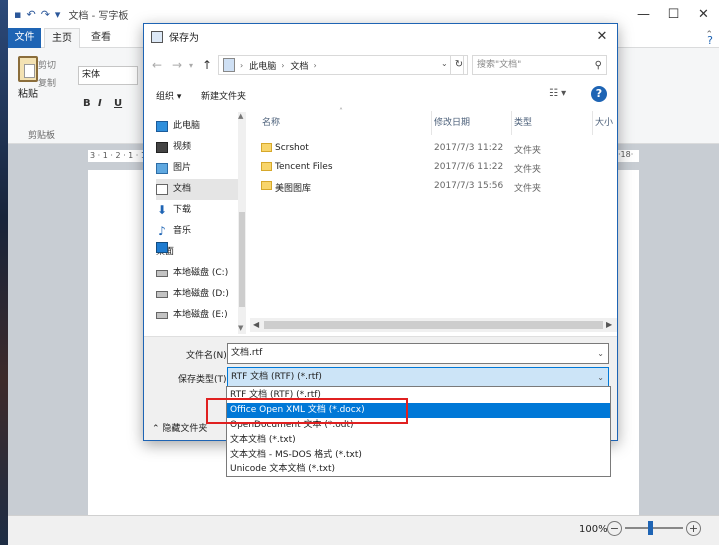 The width and height of the screenshot is (719, 545). Describe the element at coordinates (4, 272) in the screenshot. I see `desktop-background` at that location.